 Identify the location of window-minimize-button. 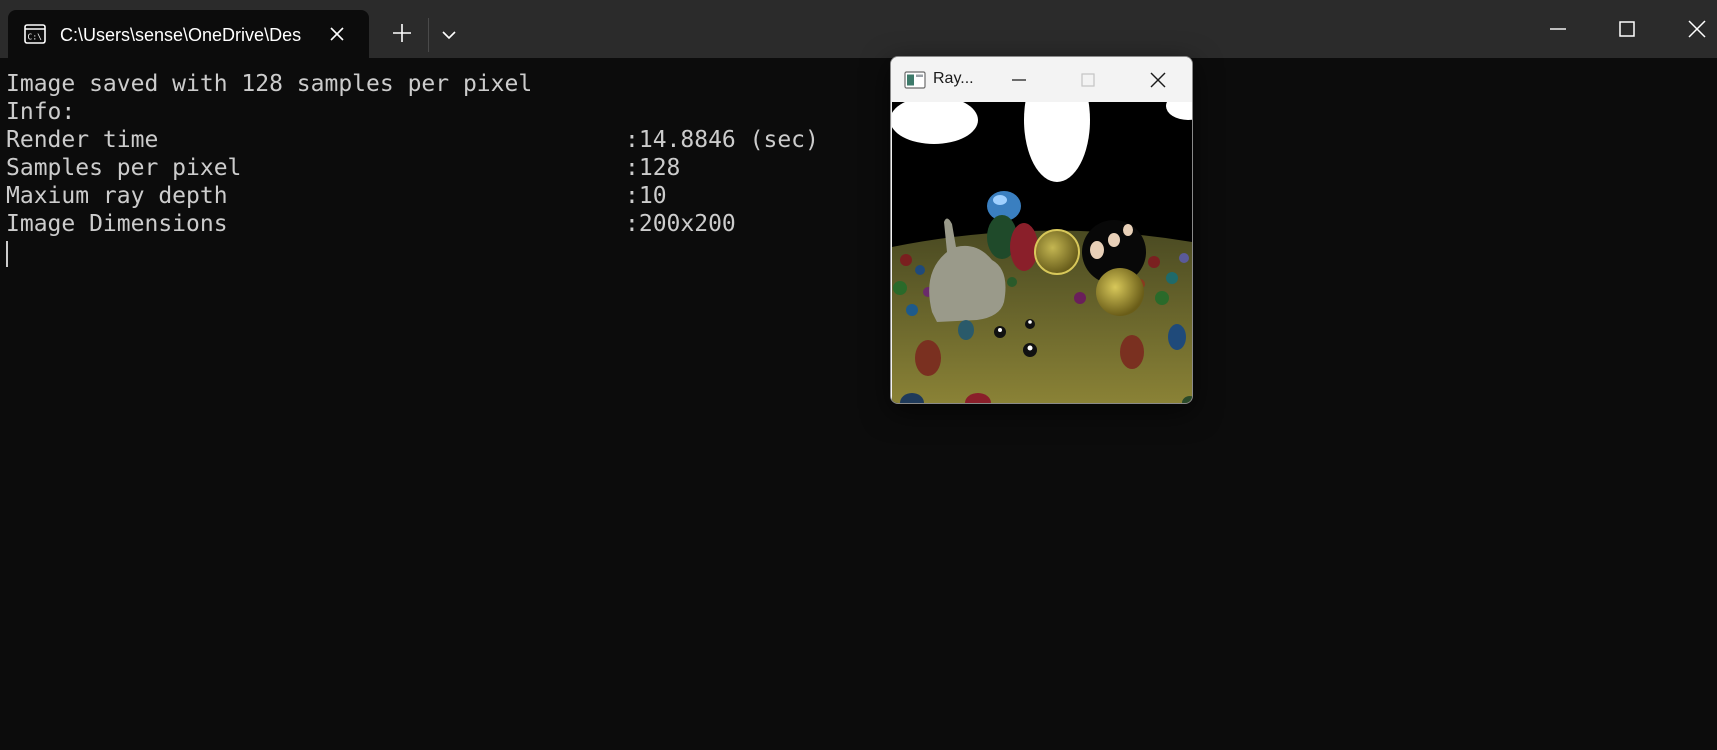
(1558, 29).